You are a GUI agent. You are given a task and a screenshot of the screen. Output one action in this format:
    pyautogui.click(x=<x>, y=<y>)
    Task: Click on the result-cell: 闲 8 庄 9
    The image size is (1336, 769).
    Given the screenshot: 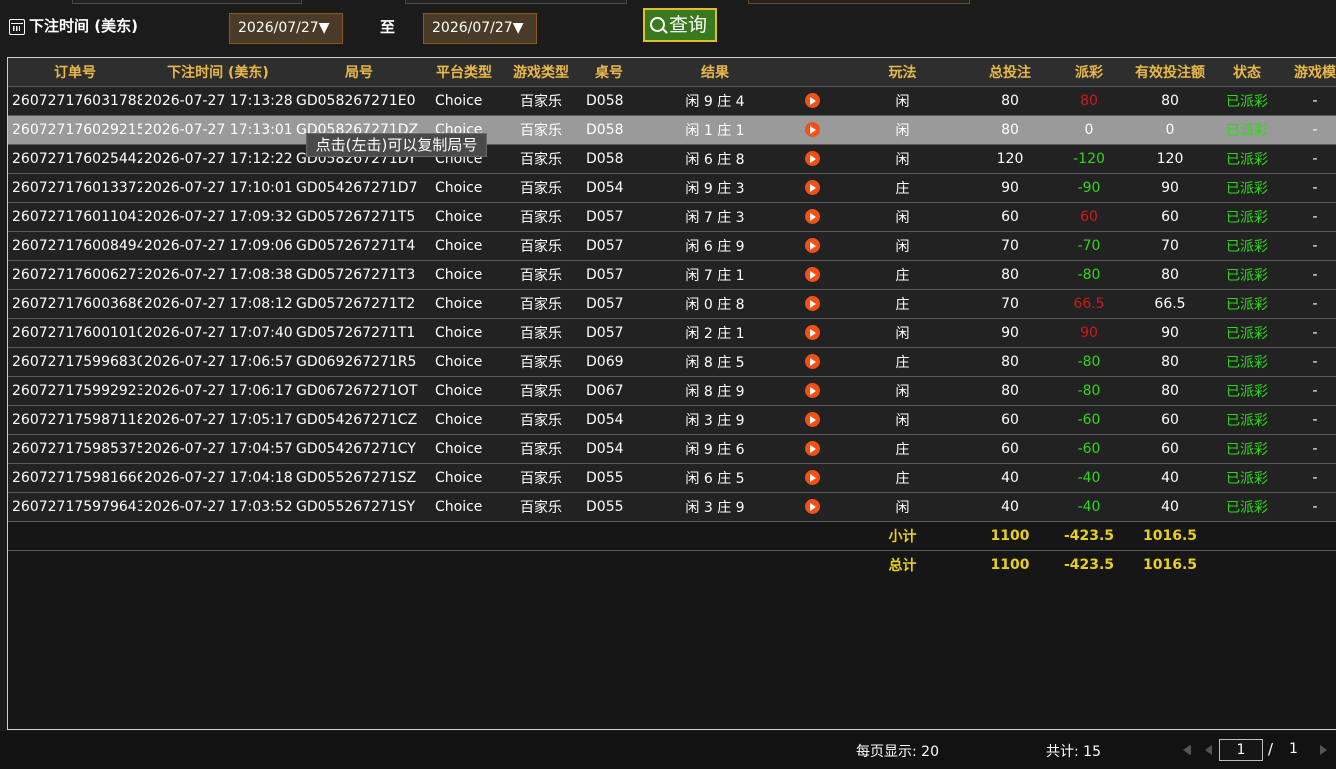 What is the action you would take?
    pyautogui.click(x=715, y=390)
    